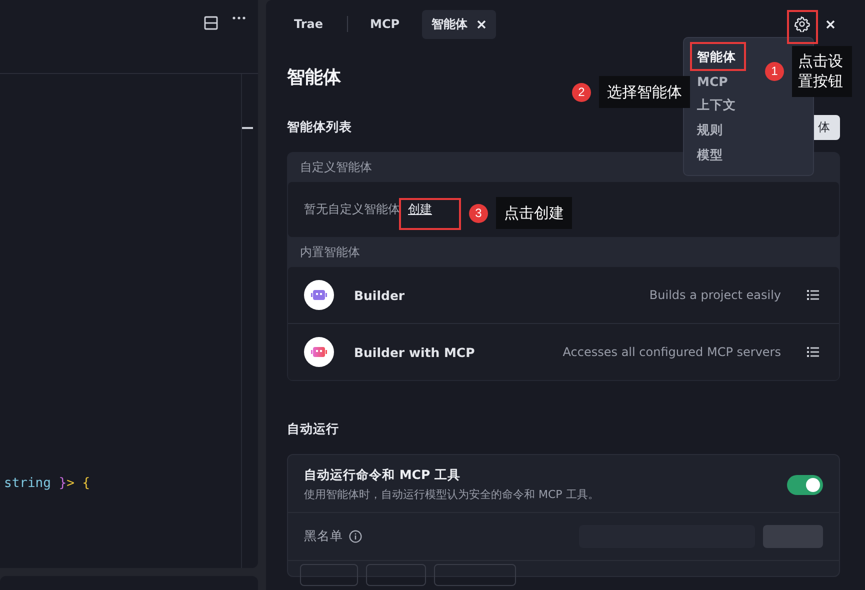 The height and width of the screenshot is (590, 865). Describe the element at coordinates (822, 71) in the screenshot. I see `annotation-tooltip: 点击设置按钮` at that location.